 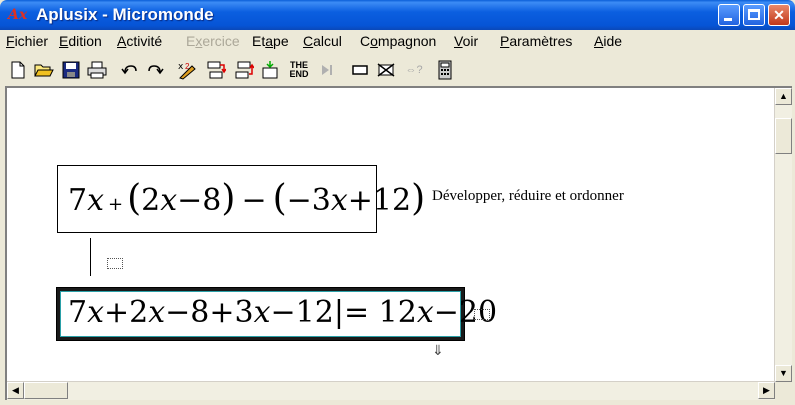 I want to click on horizontal-scroll-thumb, so click(x=46, y=390).